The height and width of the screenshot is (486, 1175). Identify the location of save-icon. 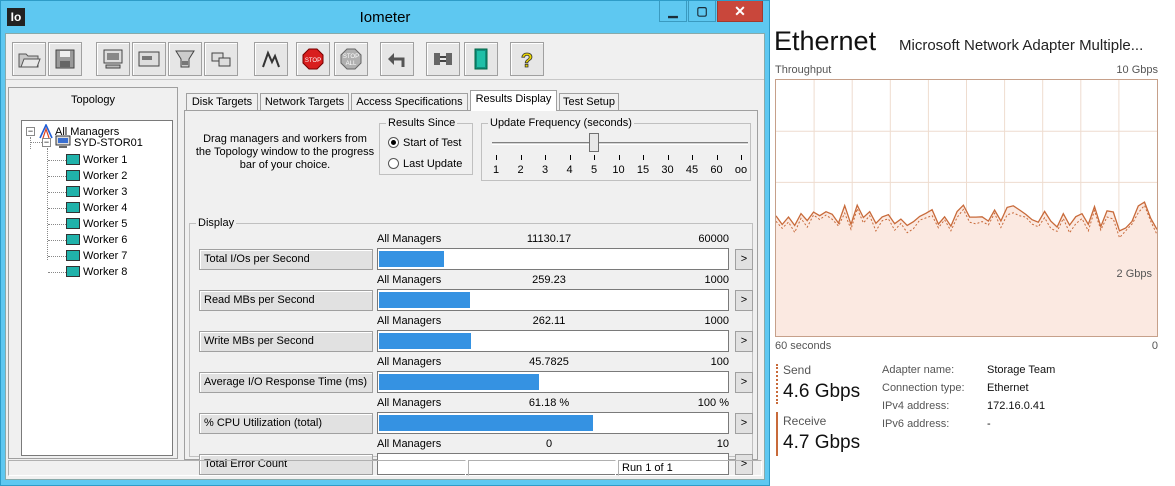
(65, 59).